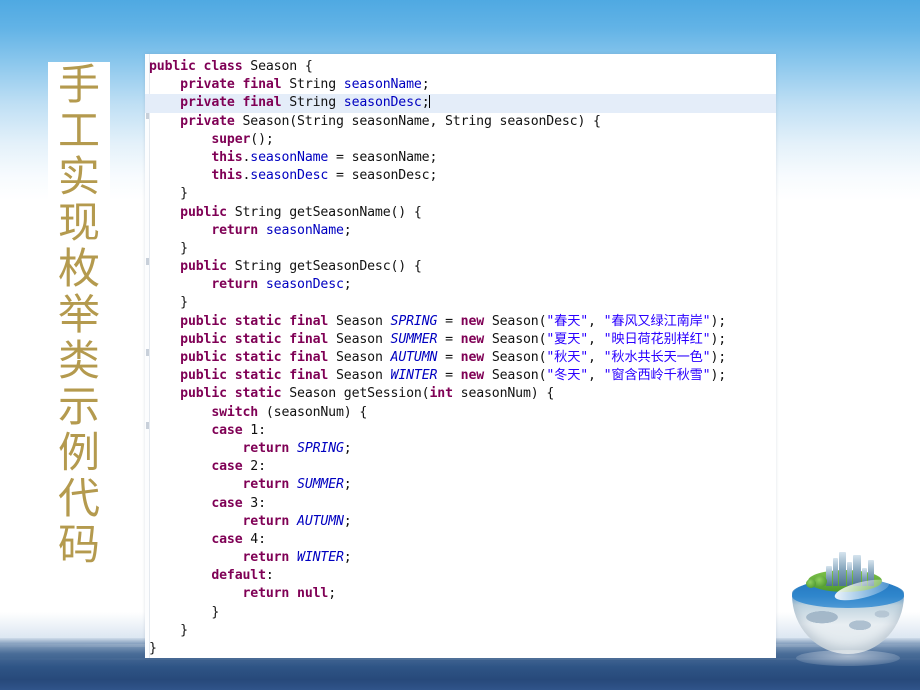  I want to click on code-line: this.seasonDesc = seasonDesc;, so click(460, 176).